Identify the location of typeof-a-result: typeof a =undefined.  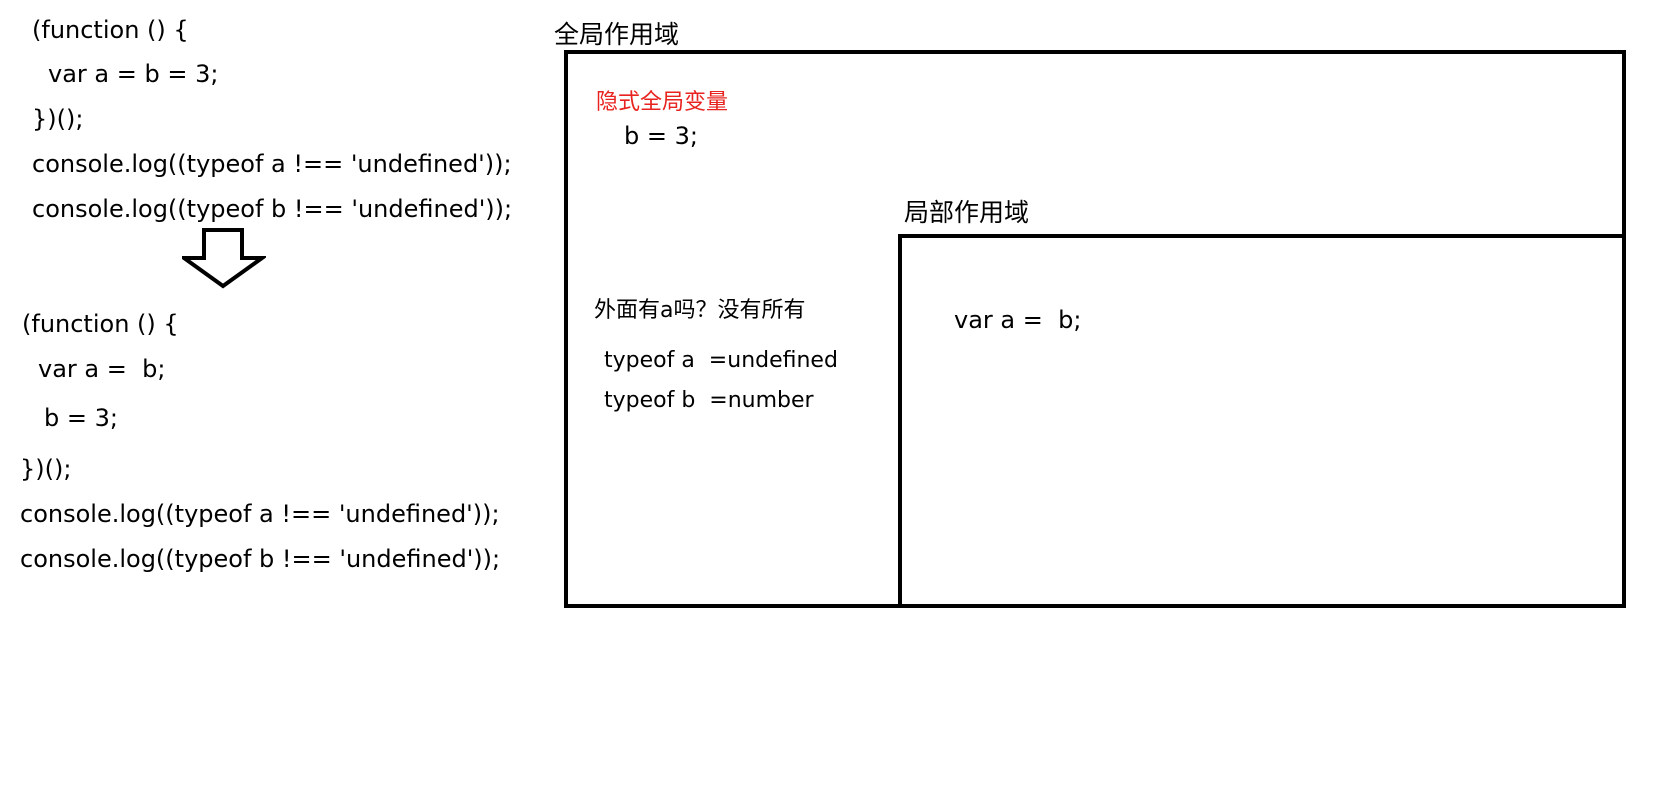
(721, 360).